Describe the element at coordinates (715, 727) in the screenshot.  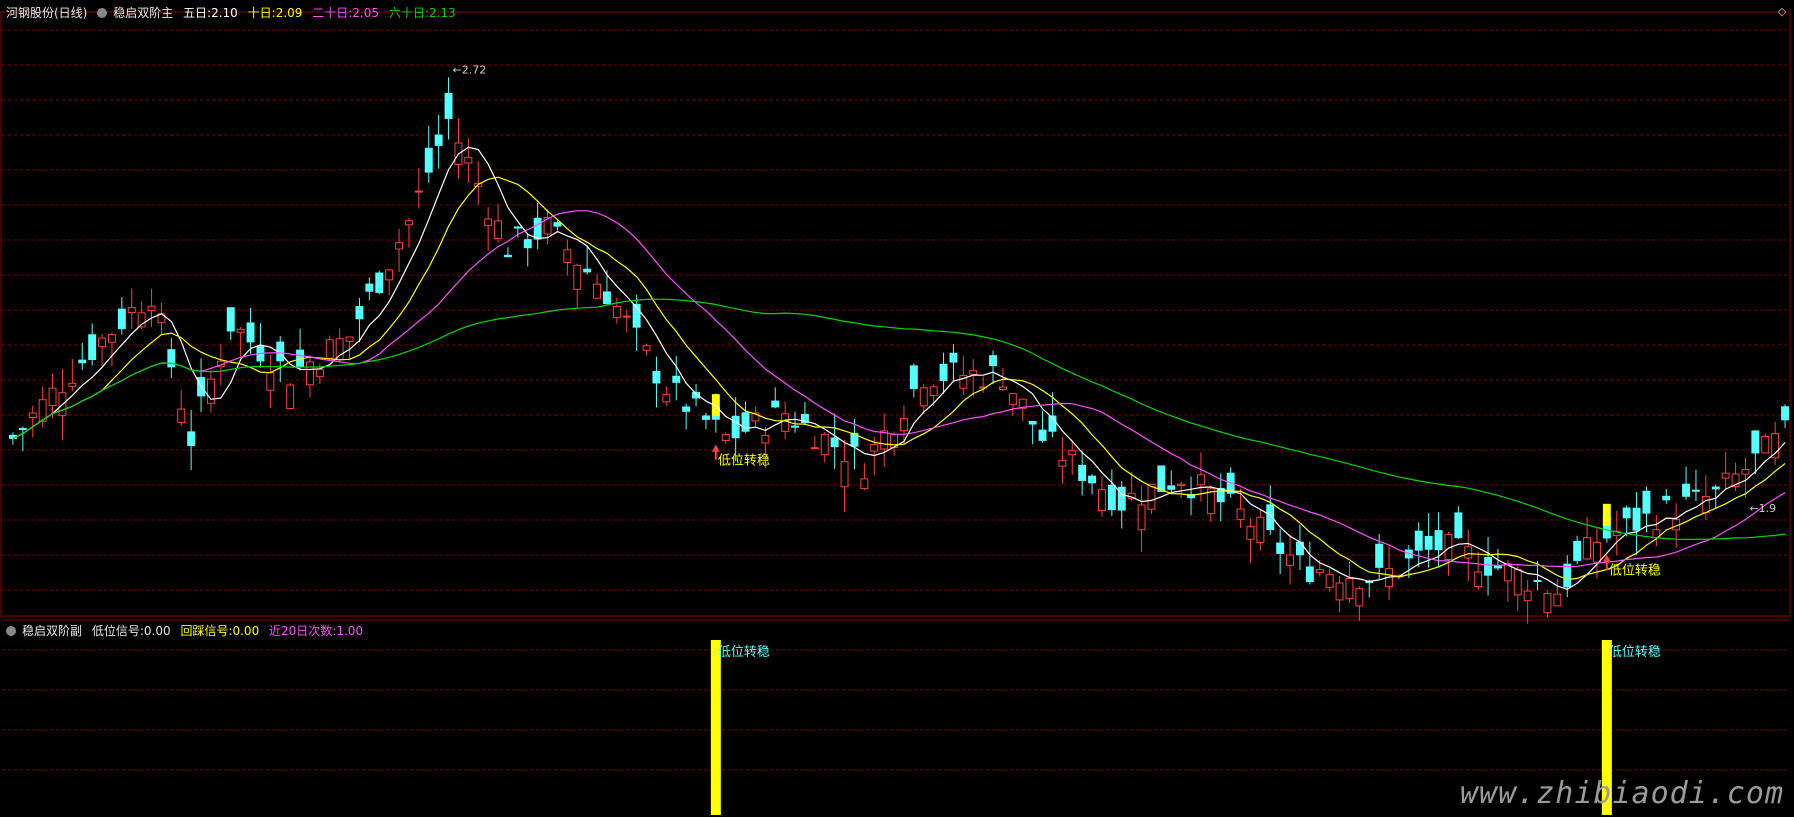
I see `signal-bar` at that location.